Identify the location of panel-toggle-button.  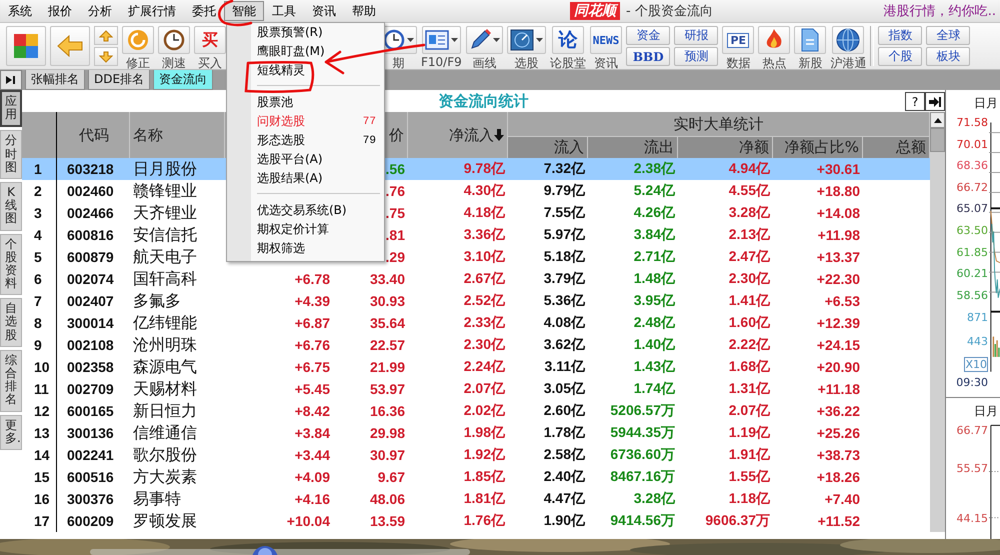
(11, 80).